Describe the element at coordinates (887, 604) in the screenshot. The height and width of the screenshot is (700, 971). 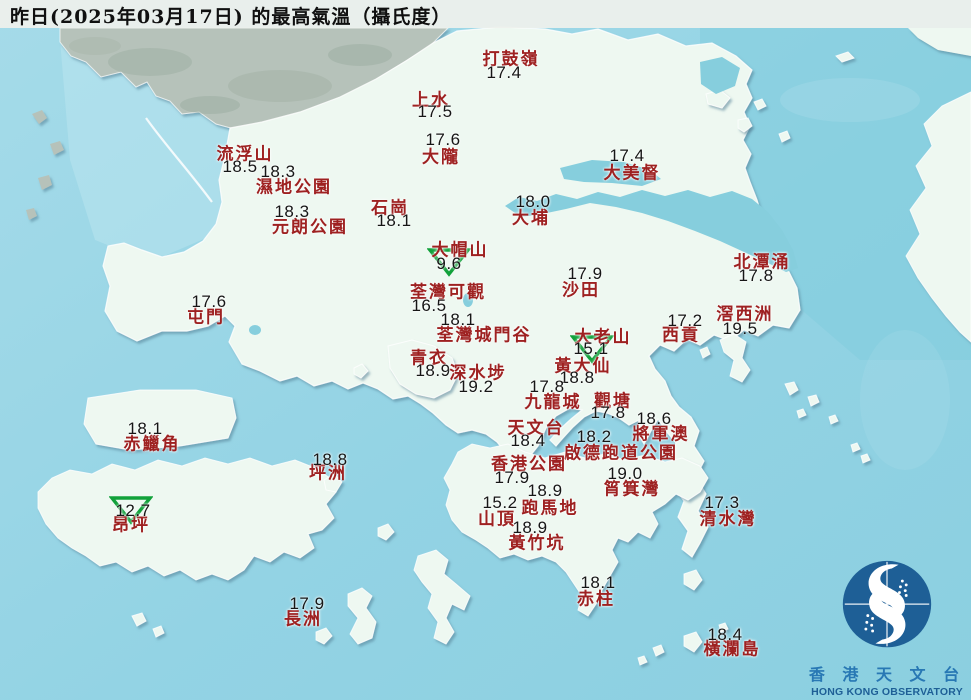
I see `hko-logo-icon` at that location.